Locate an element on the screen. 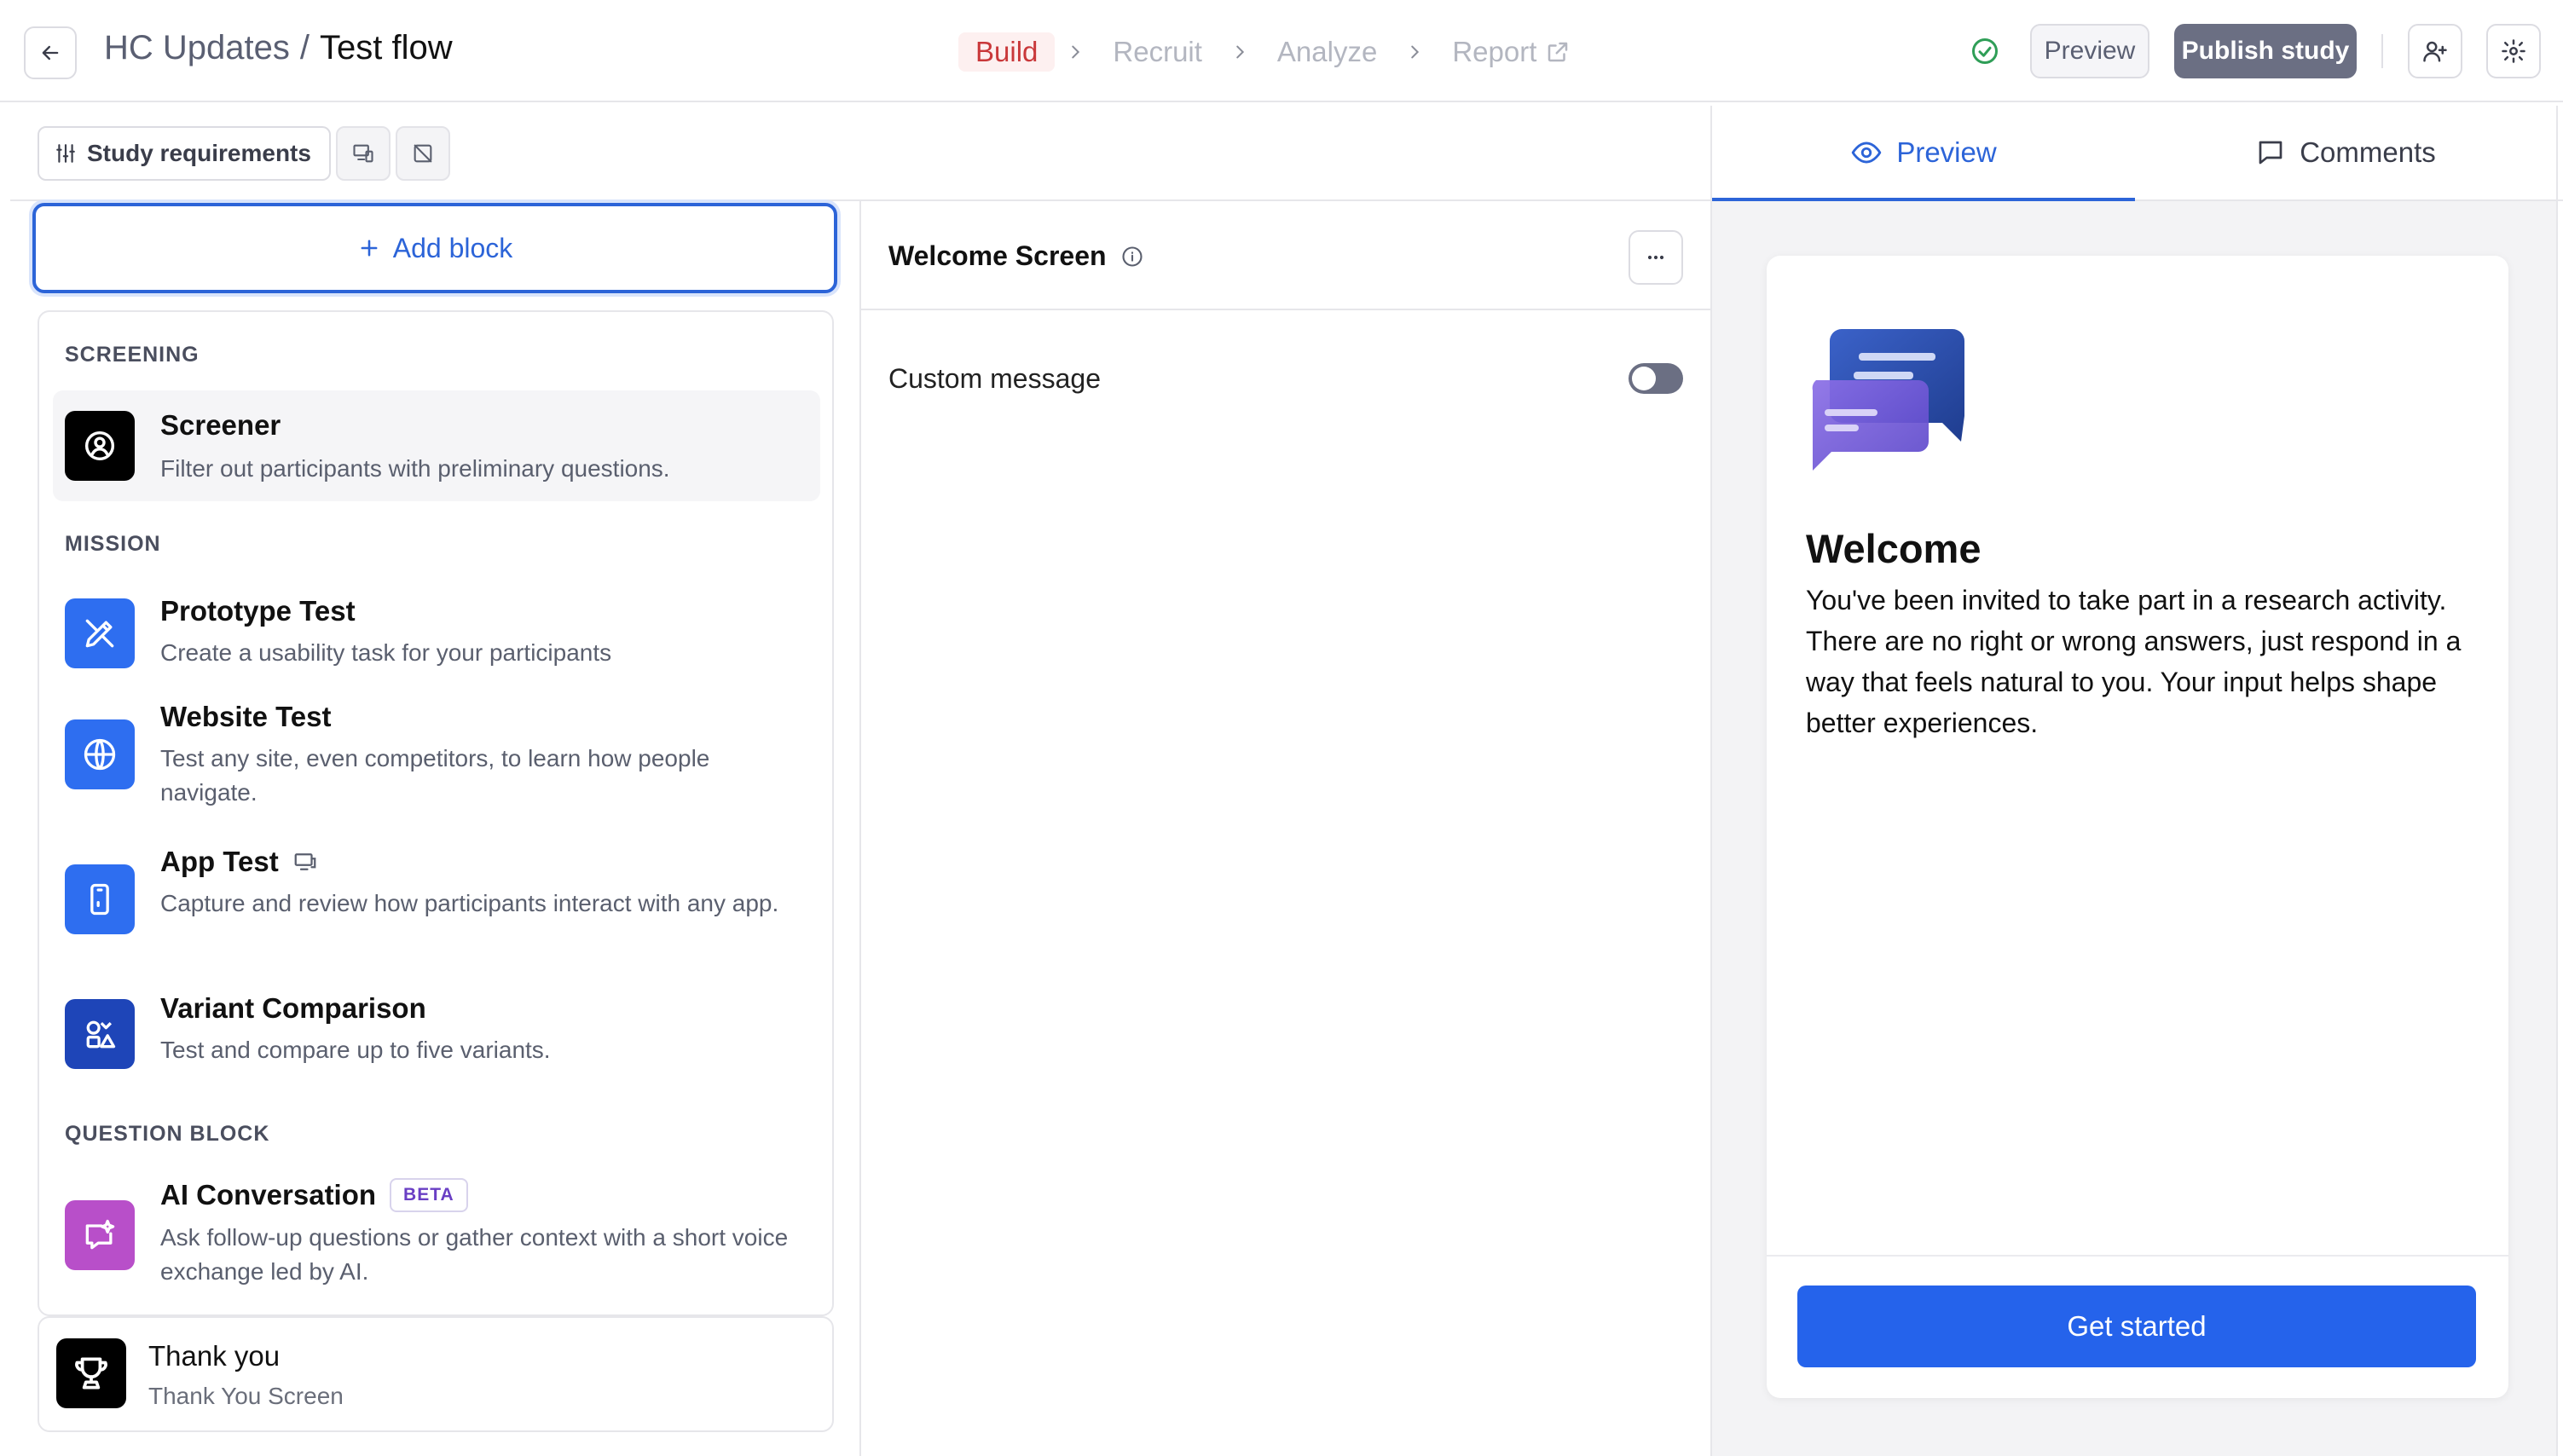 The height and width of the screenshot is (1456, 2563). tab-comments: Comments is located at coordinates (2346, 152).